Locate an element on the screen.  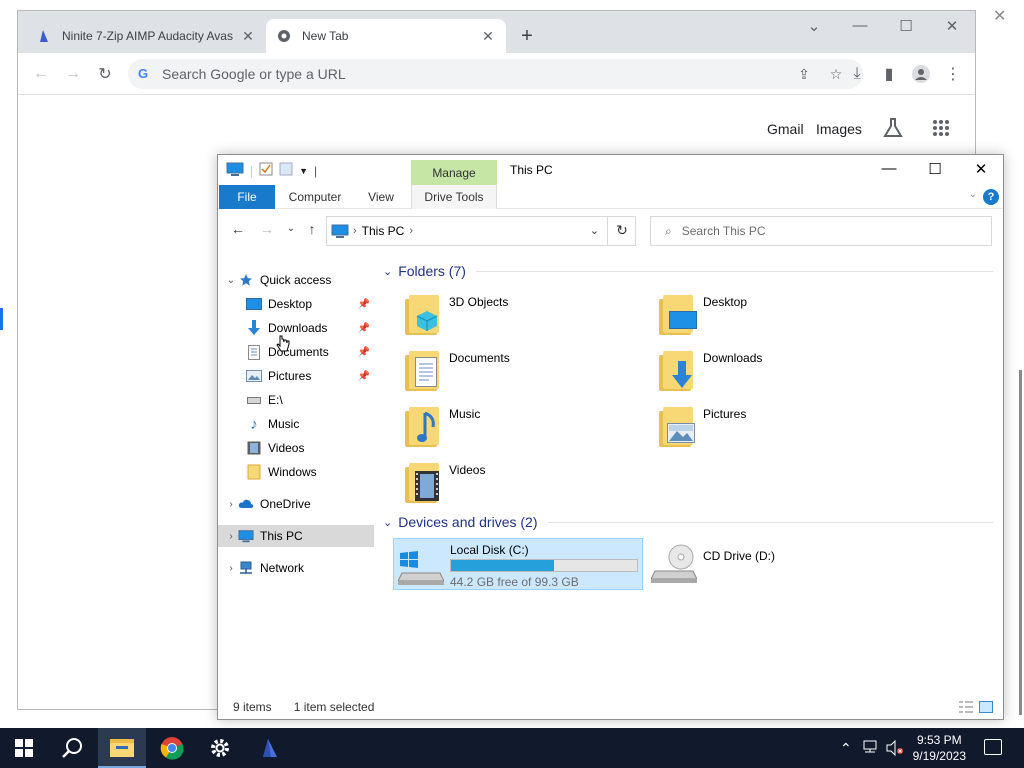
gmail-link: Gmail is located at coordinates (785, 129).